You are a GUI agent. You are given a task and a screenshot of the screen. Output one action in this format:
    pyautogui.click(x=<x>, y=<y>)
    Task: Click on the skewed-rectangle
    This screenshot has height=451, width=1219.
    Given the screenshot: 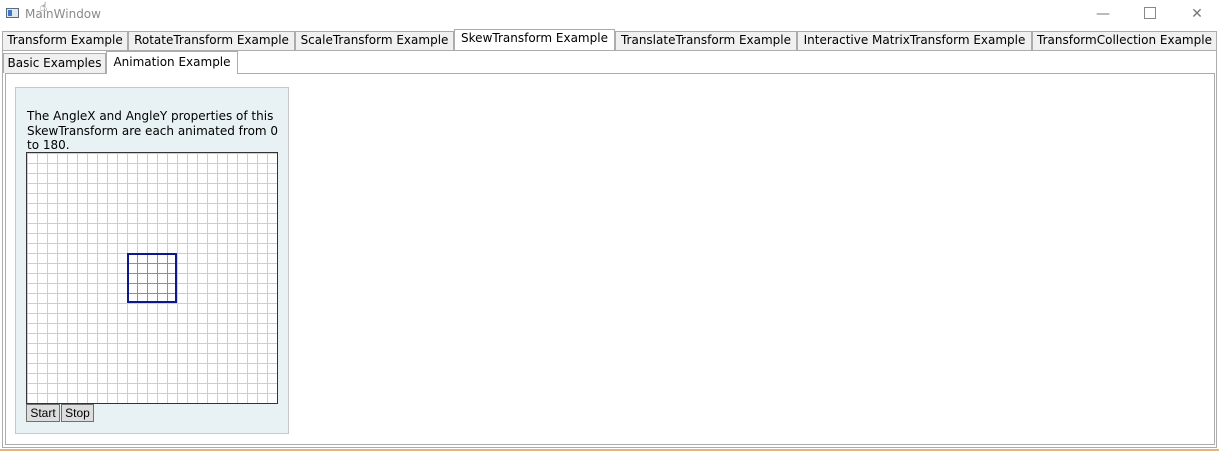 What is the action you would take?
    pyautogui.click(x=152, y=278)
    